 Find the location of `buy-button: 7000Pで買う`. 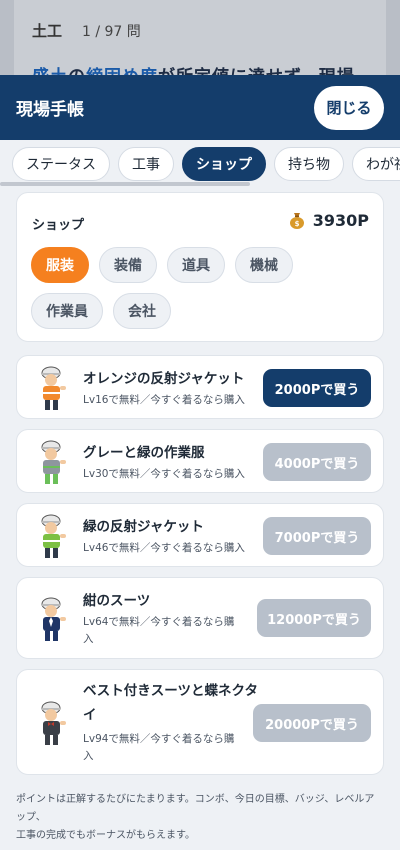

buy-button: 7000Pで買う is located at coordinates (317, 536).